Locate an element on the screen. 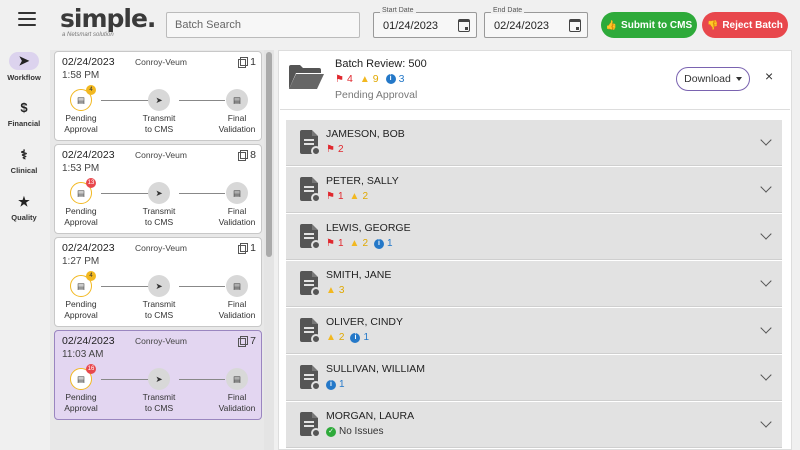  start-date-field: Start Date 01/24/2023 is located at coordinates (425, 22).